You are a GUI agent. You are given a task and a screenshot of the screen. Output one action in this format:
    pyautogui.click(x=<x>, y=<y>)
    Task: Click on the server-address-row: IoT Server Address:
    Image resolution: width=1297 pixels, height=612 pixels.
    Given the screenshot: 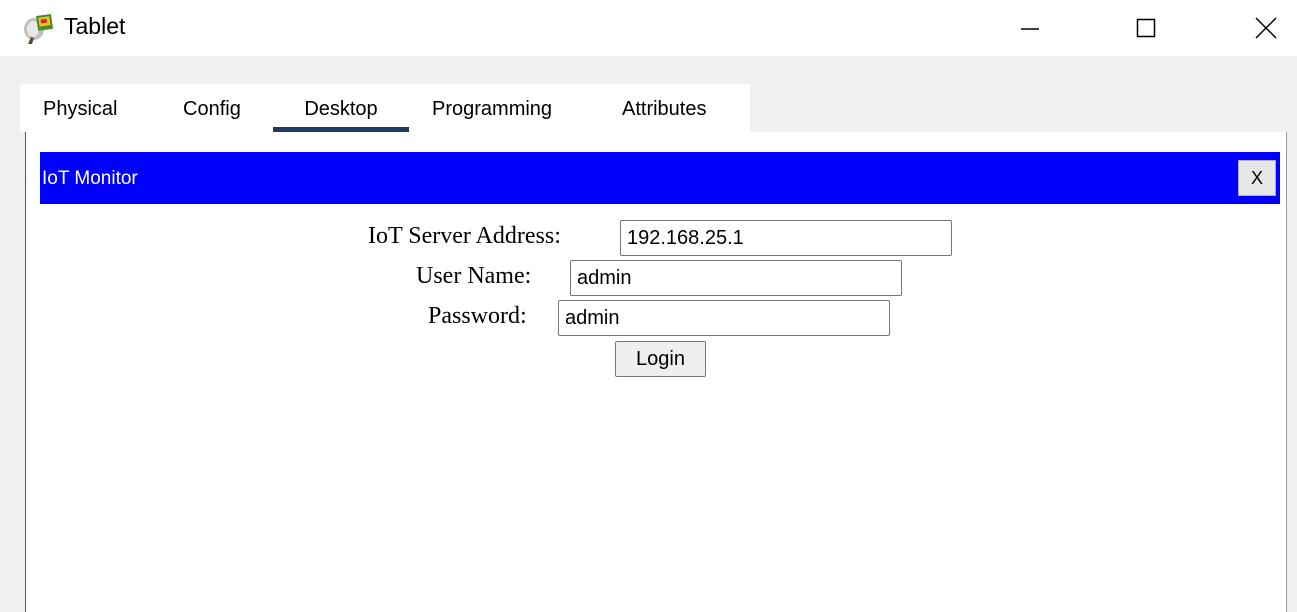 What is the action you would take?
    pyautogui.click(x=656, y=238)
    